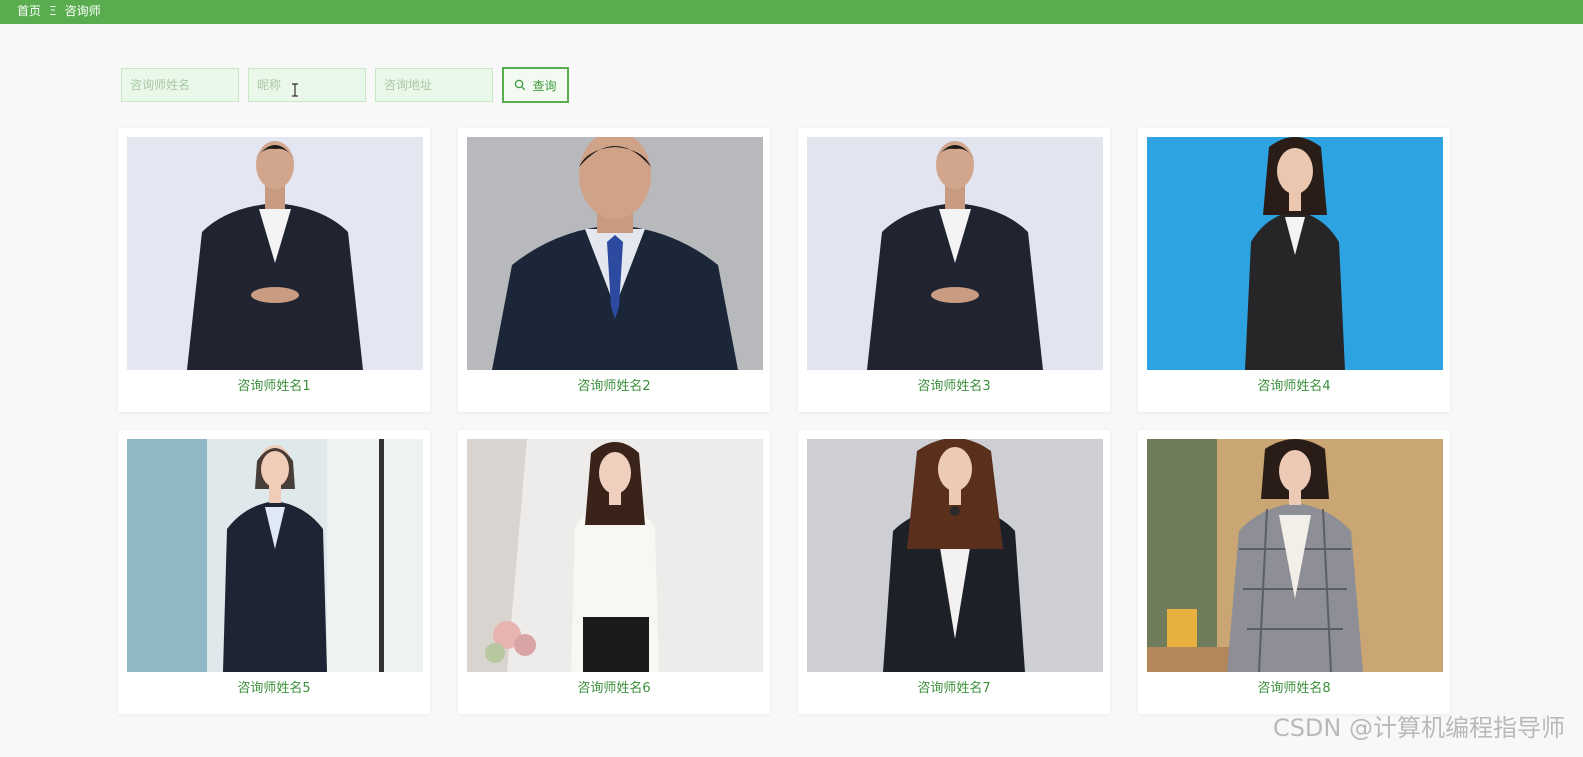 The height and width of the screenshot is (757, 1583). I want to click on search-button: 查询, so click(535, 85).